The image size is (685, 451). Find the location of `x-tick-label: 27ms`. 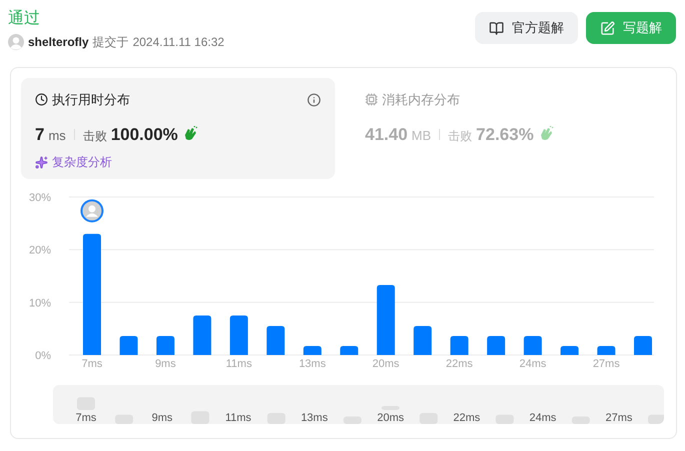

x-tick-label: 27ms is located at coordinates (606, 364).